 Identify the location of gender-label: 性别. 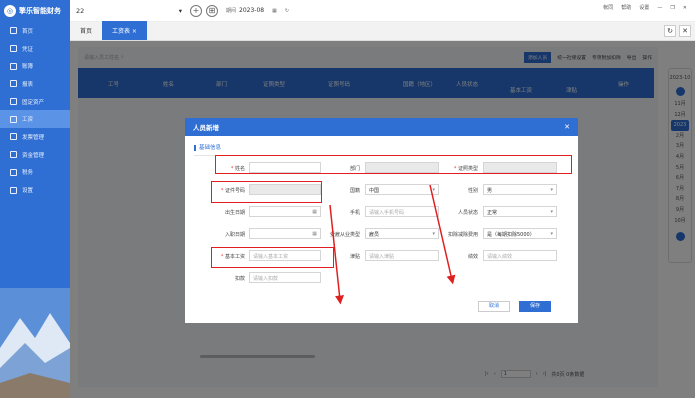
(472, 191).